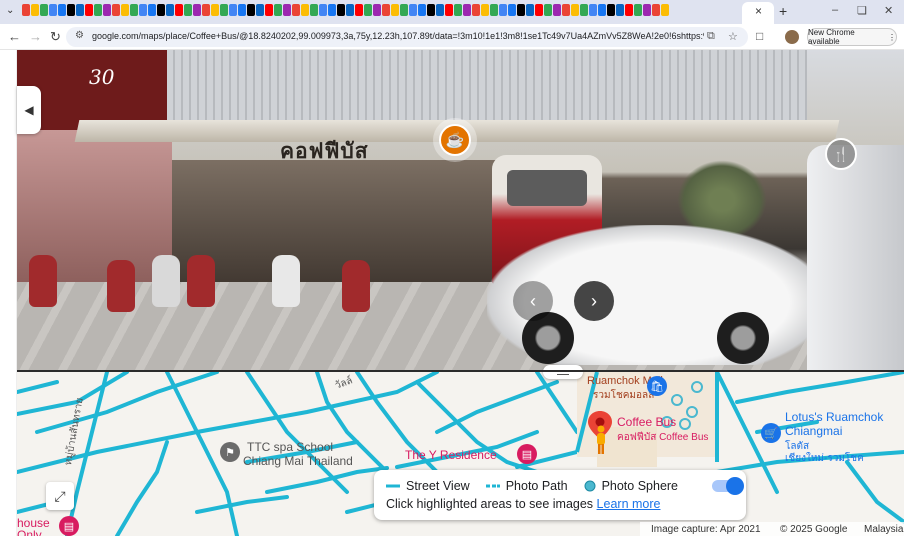 The width and height of the screenshot is (904, 536). I want to click on hotel-bed-icon: ▤, so click(69, 526).